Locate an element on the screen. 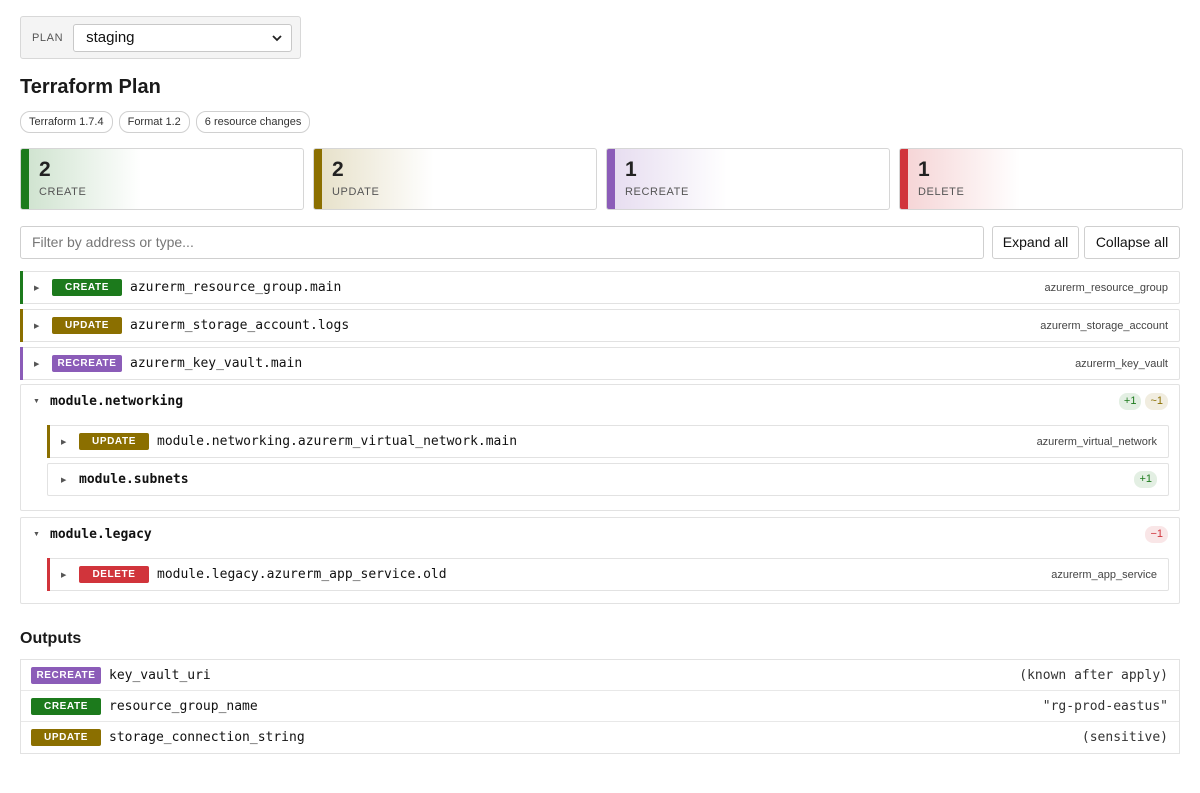 This screenshot has width=1200, height=793. module-counts: −1 is located at coordinates (1156, 534).